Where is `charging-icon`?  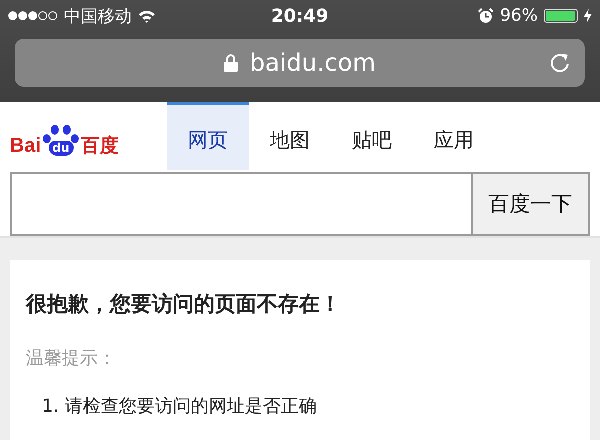 charging-icon is located at coordinates (588, 16).